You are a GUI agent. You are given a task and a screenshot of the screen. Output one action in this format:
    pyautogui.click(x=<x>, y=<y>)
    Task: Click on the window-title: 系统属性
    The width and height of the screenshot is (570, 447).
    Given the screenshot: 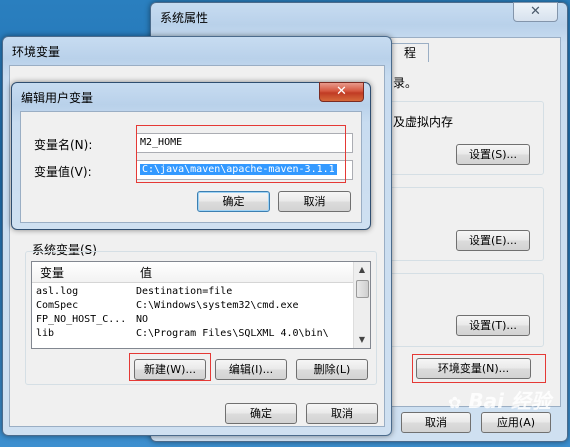 What is the action you would take?
    pyautogui.click(x=184, y=18)
    